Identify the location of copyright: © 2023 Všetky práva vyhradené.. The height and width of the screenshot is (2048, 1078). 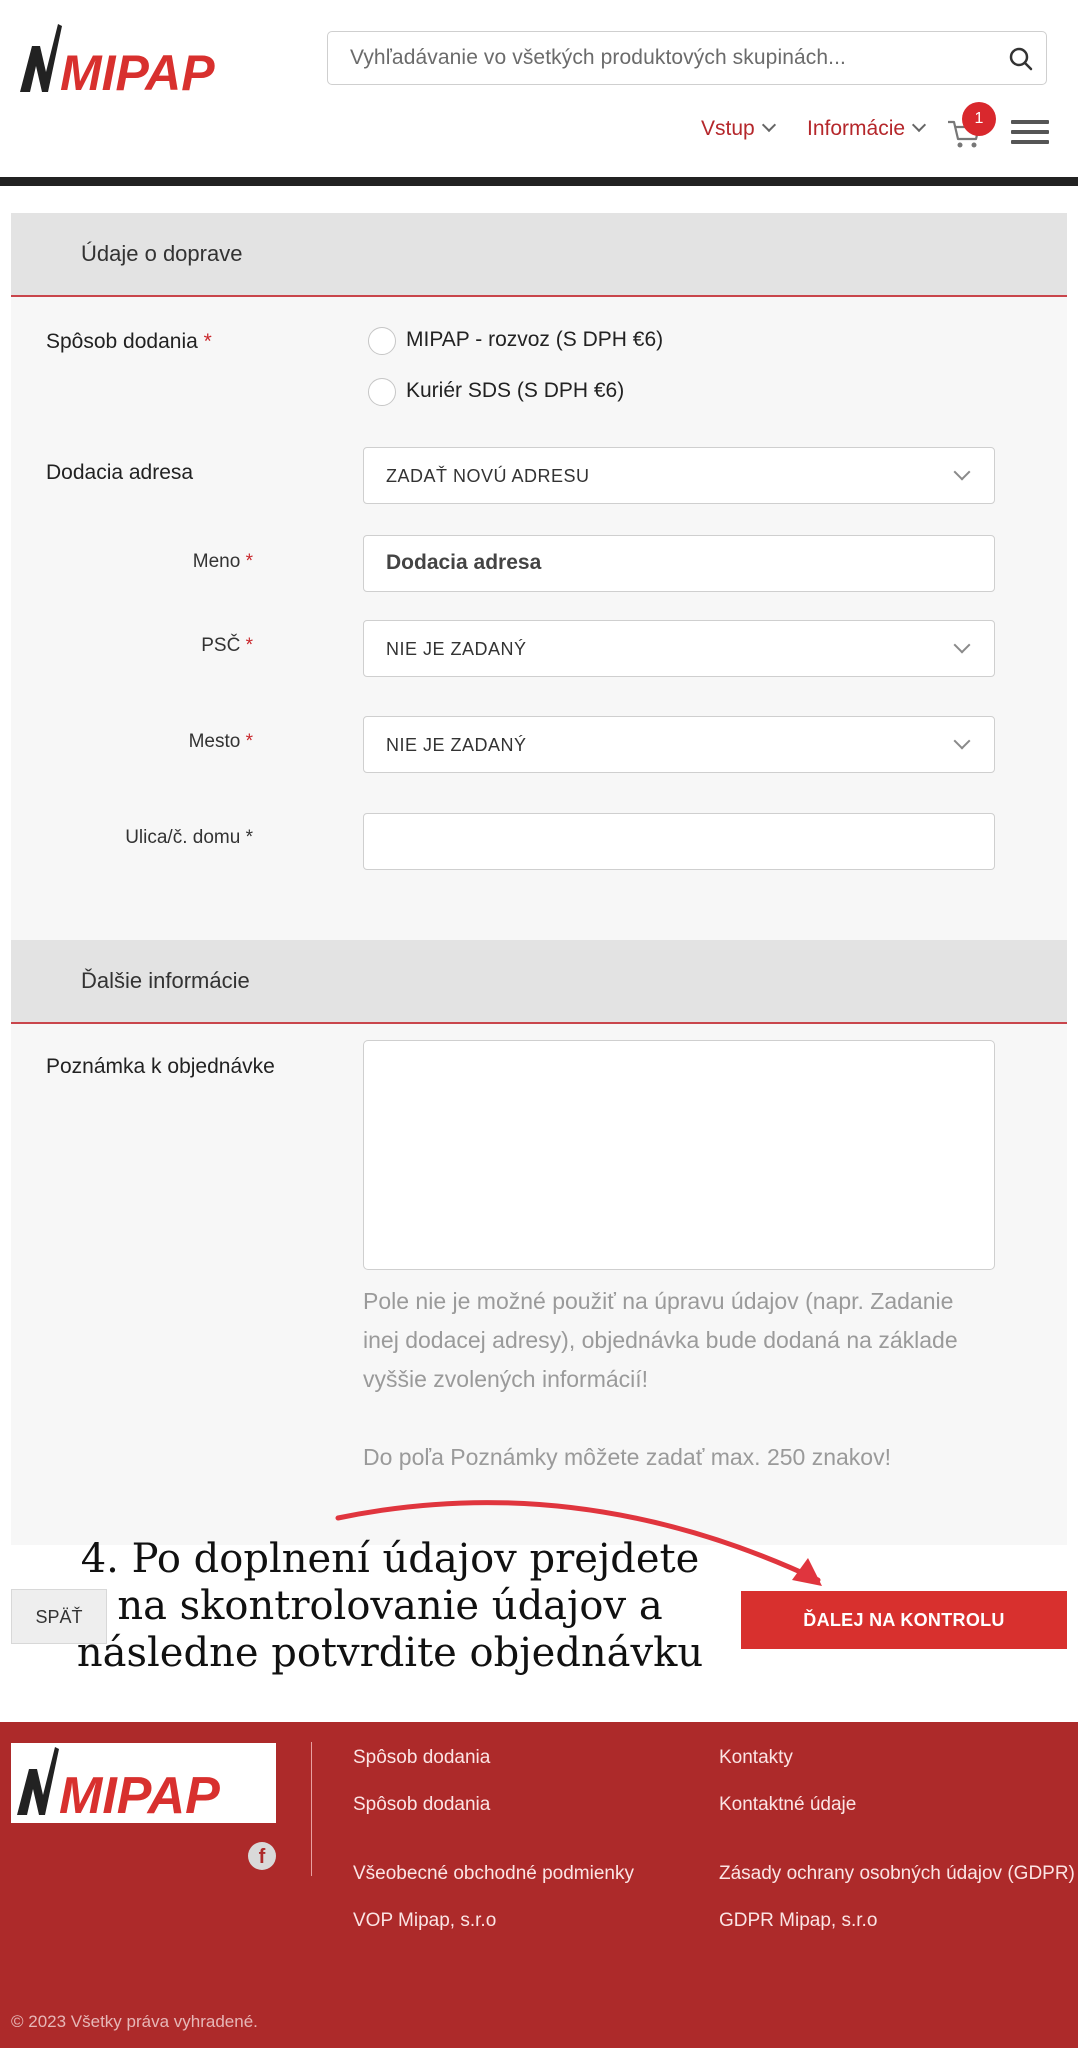
(134, 2021).